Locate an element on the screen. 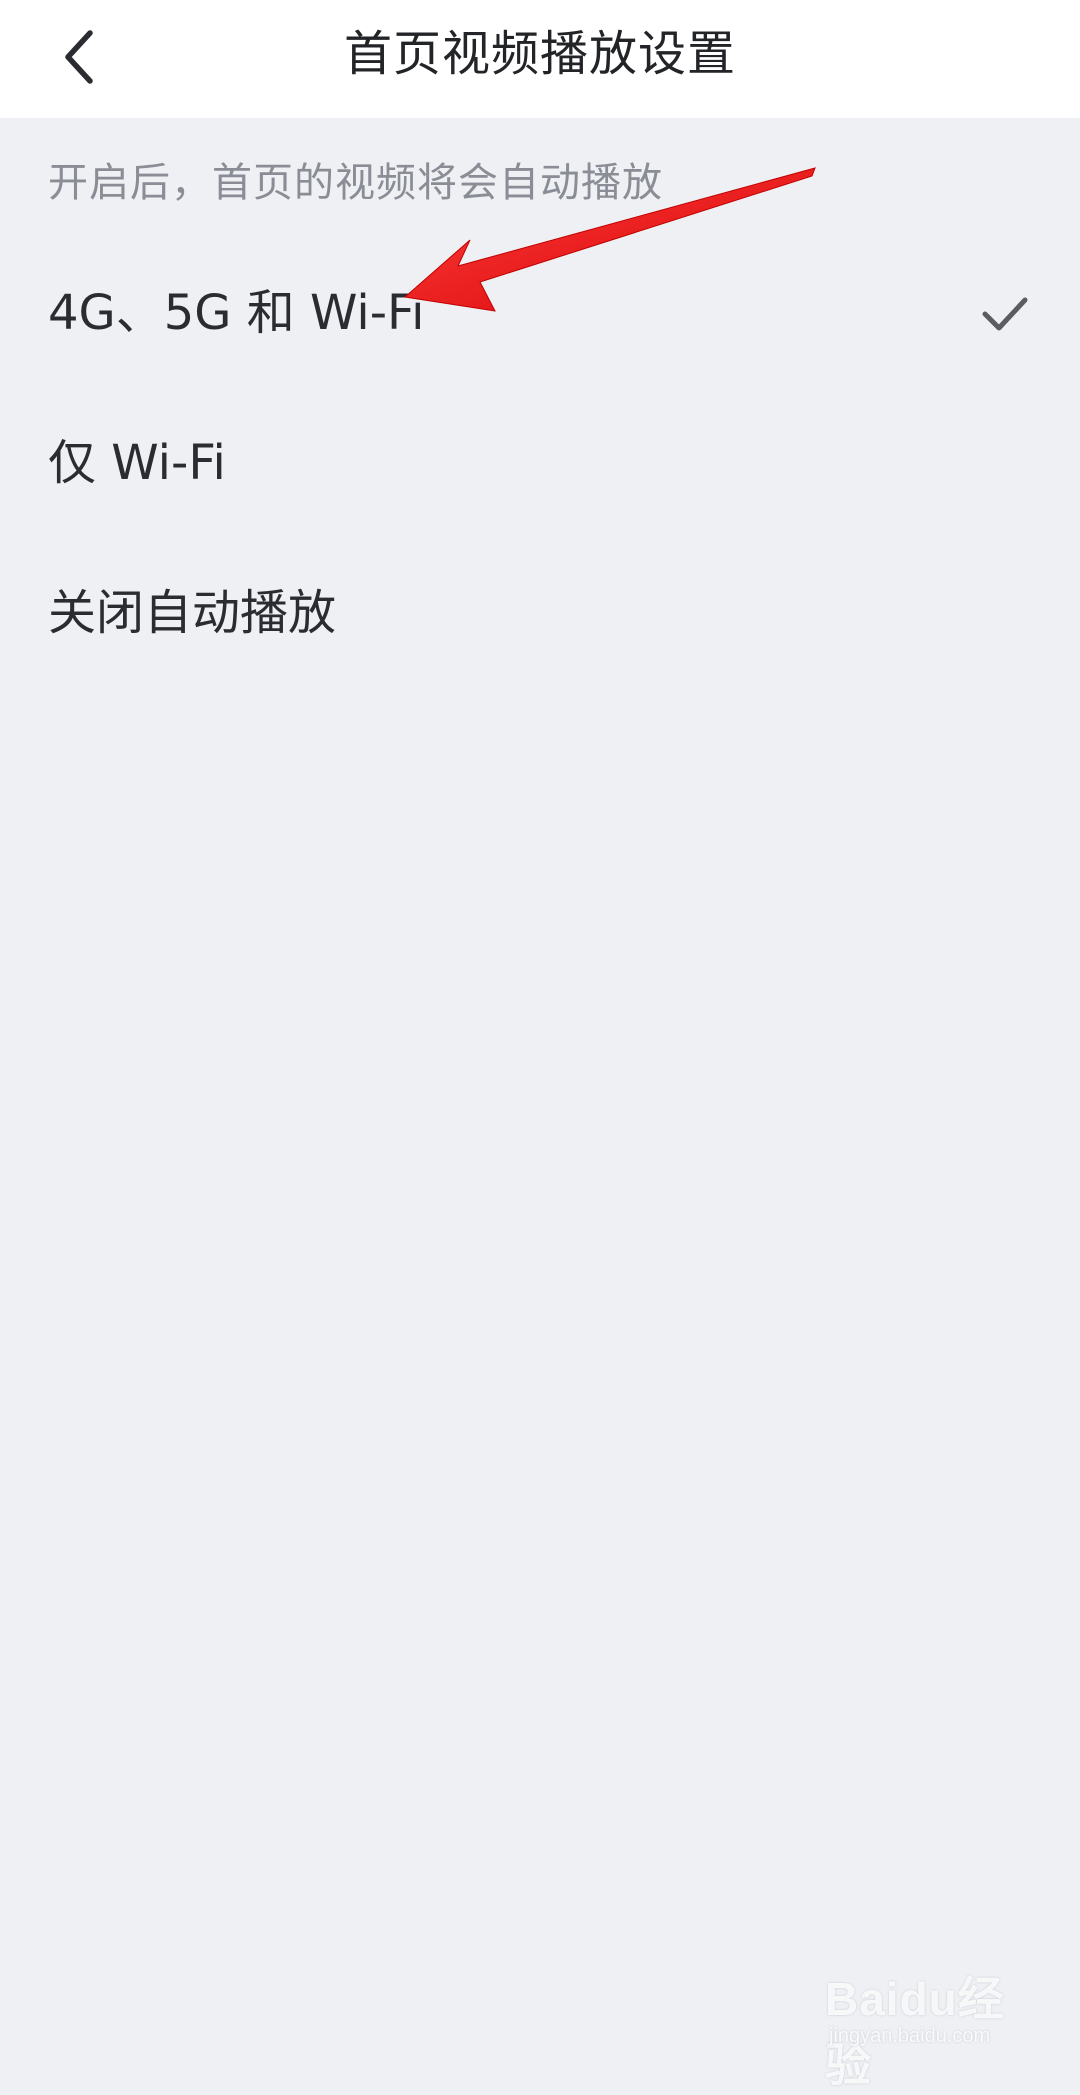  baidu-jingyan-watermark: Baidu经验 jingyan.baidu.com is located at coordinates (935, 2023).